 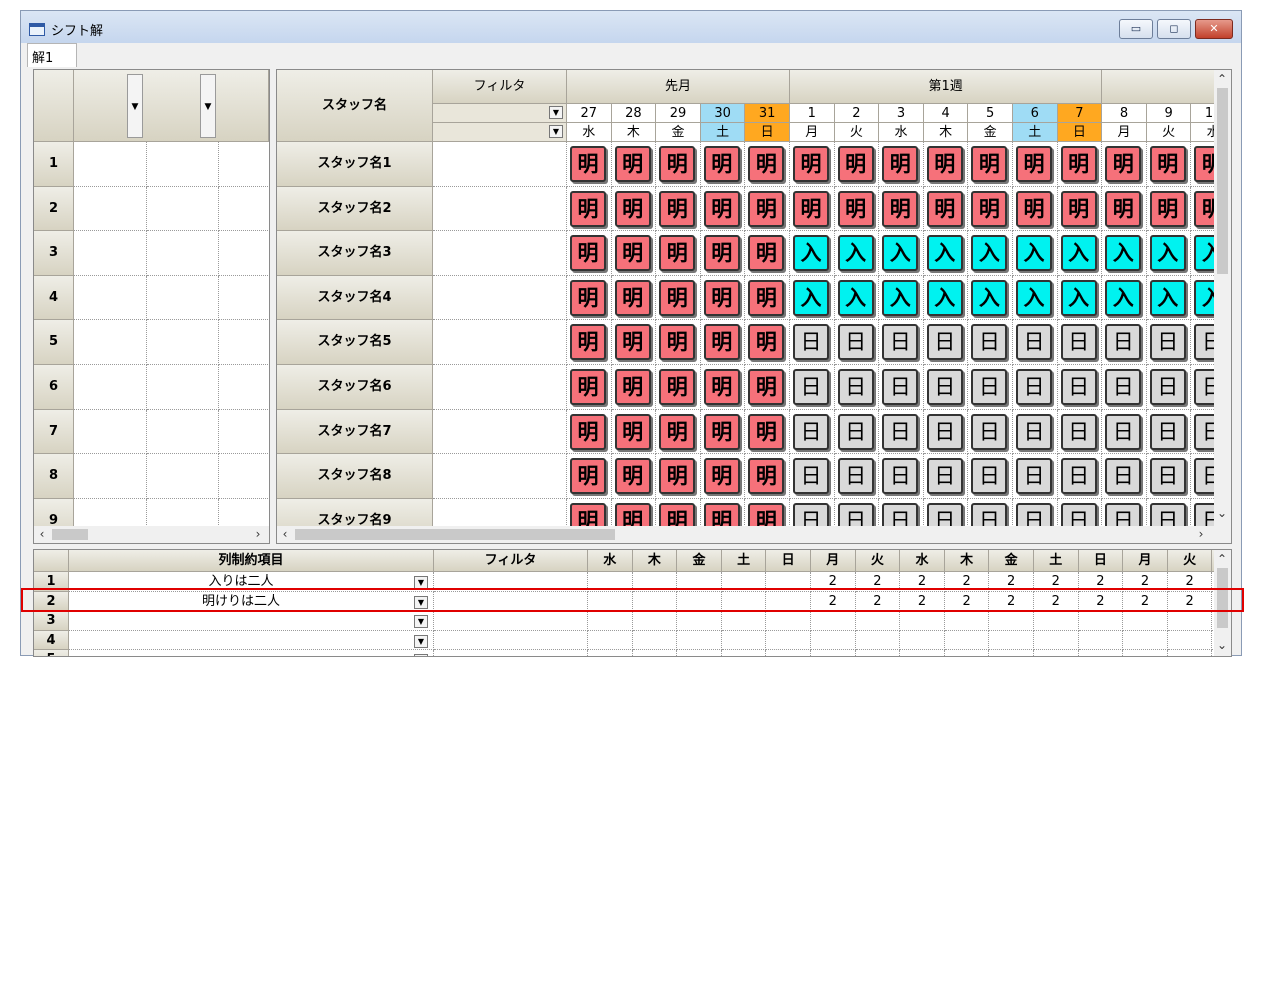 What do you see at coordinates (285, 534) in the screenshot?
I see `scroll-left-icon: ‹` at bounding box center [285, 534].